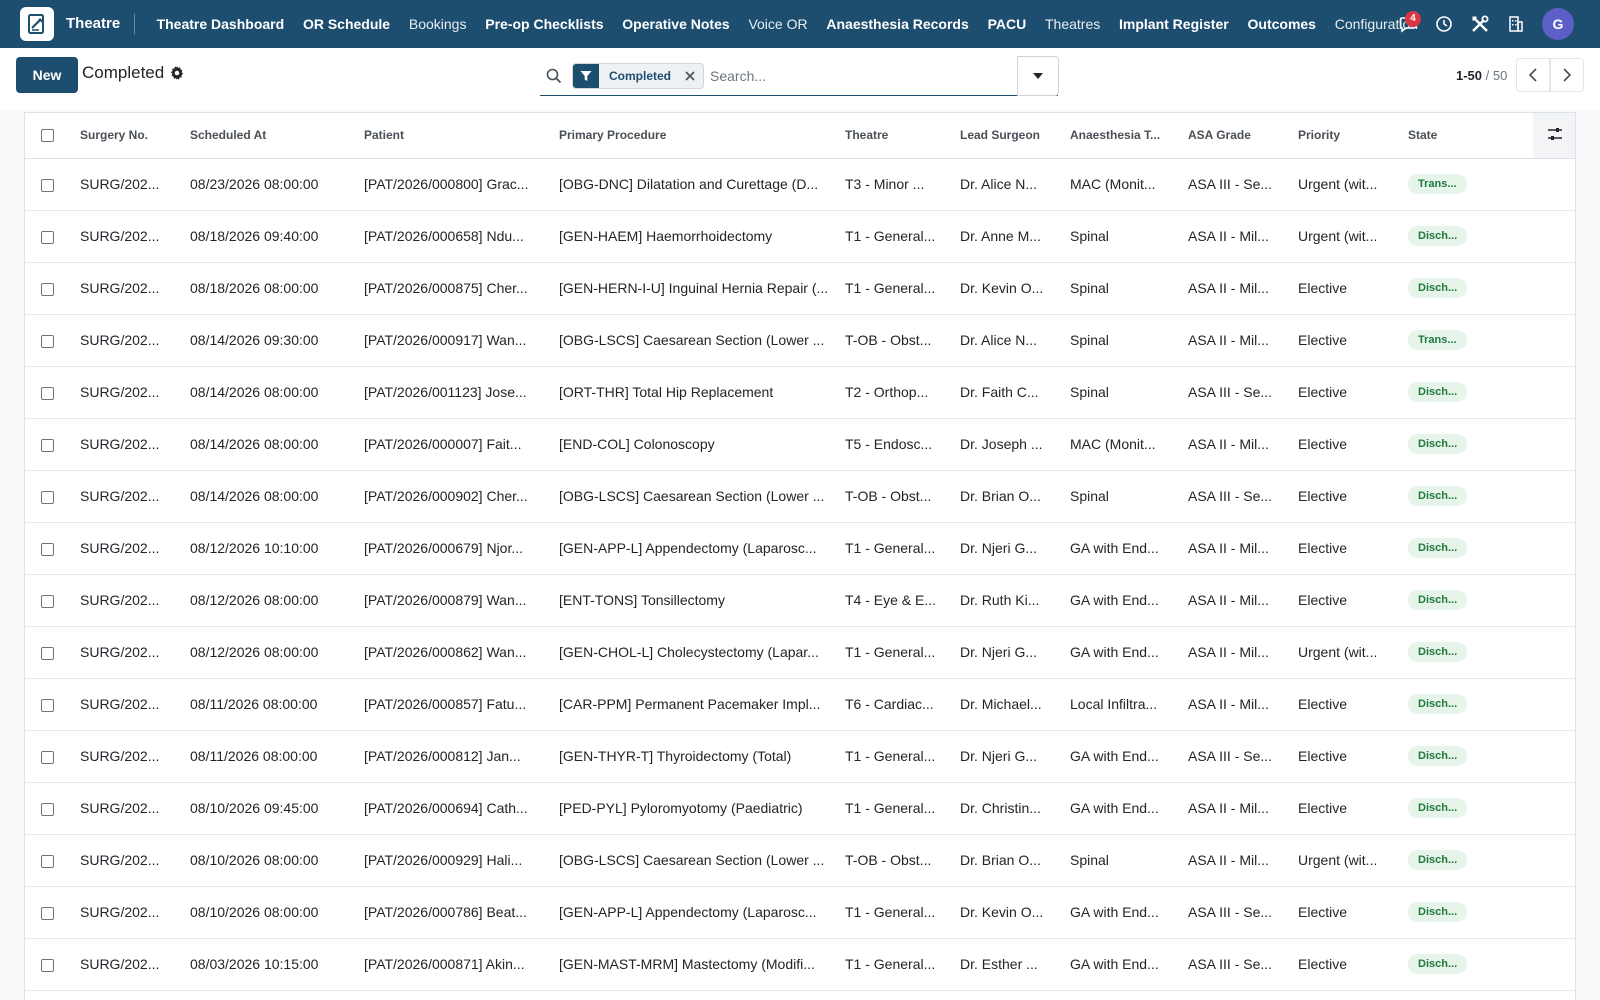 This screenshot has width=1600, height=1000. What do you see at coordinates (128, 136) in the screenshot?
I see `column-header: Surgery No.` at bounding box center [128, 136].